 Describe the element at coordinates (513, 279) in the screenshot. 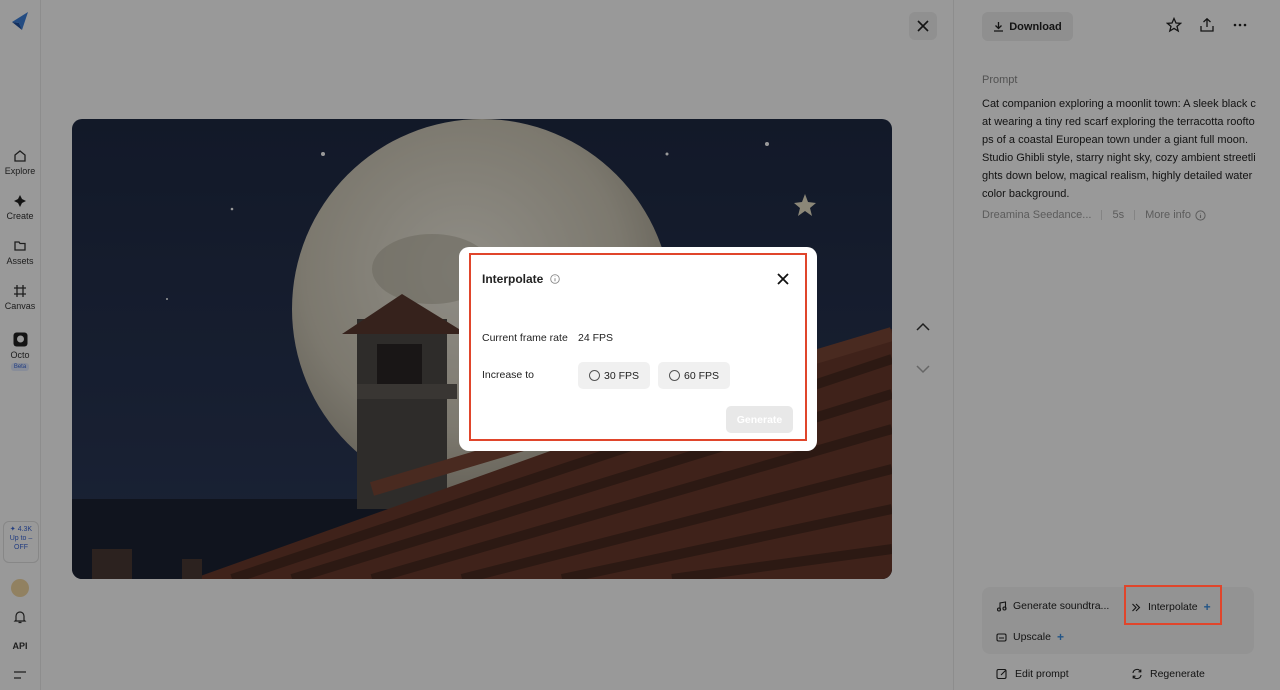

I see `dialog-title-text: Interpolate` at that location.